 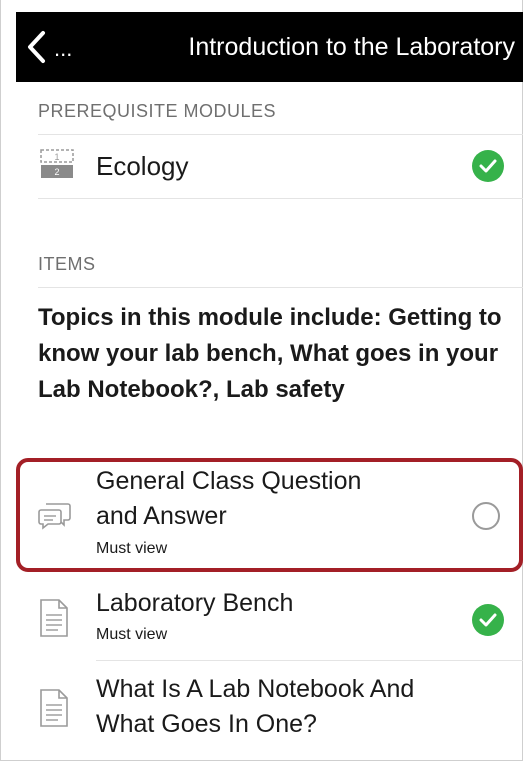 What do you see at coordinates (486, 516) in the screenshot?
I see `incomplete-circle-icon` at bounding box center [486, 516].